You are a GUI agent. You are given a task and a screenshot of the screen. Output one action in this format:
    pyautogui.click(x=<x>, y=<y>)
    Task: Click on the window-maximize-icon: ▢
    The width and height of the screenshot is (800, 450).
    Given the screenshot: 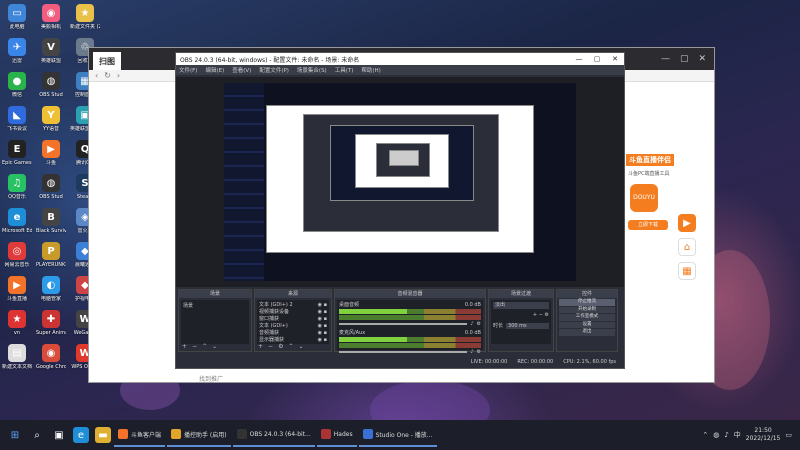 What is the action you would take?
    pyautogui.click(x=684, y=59)
    